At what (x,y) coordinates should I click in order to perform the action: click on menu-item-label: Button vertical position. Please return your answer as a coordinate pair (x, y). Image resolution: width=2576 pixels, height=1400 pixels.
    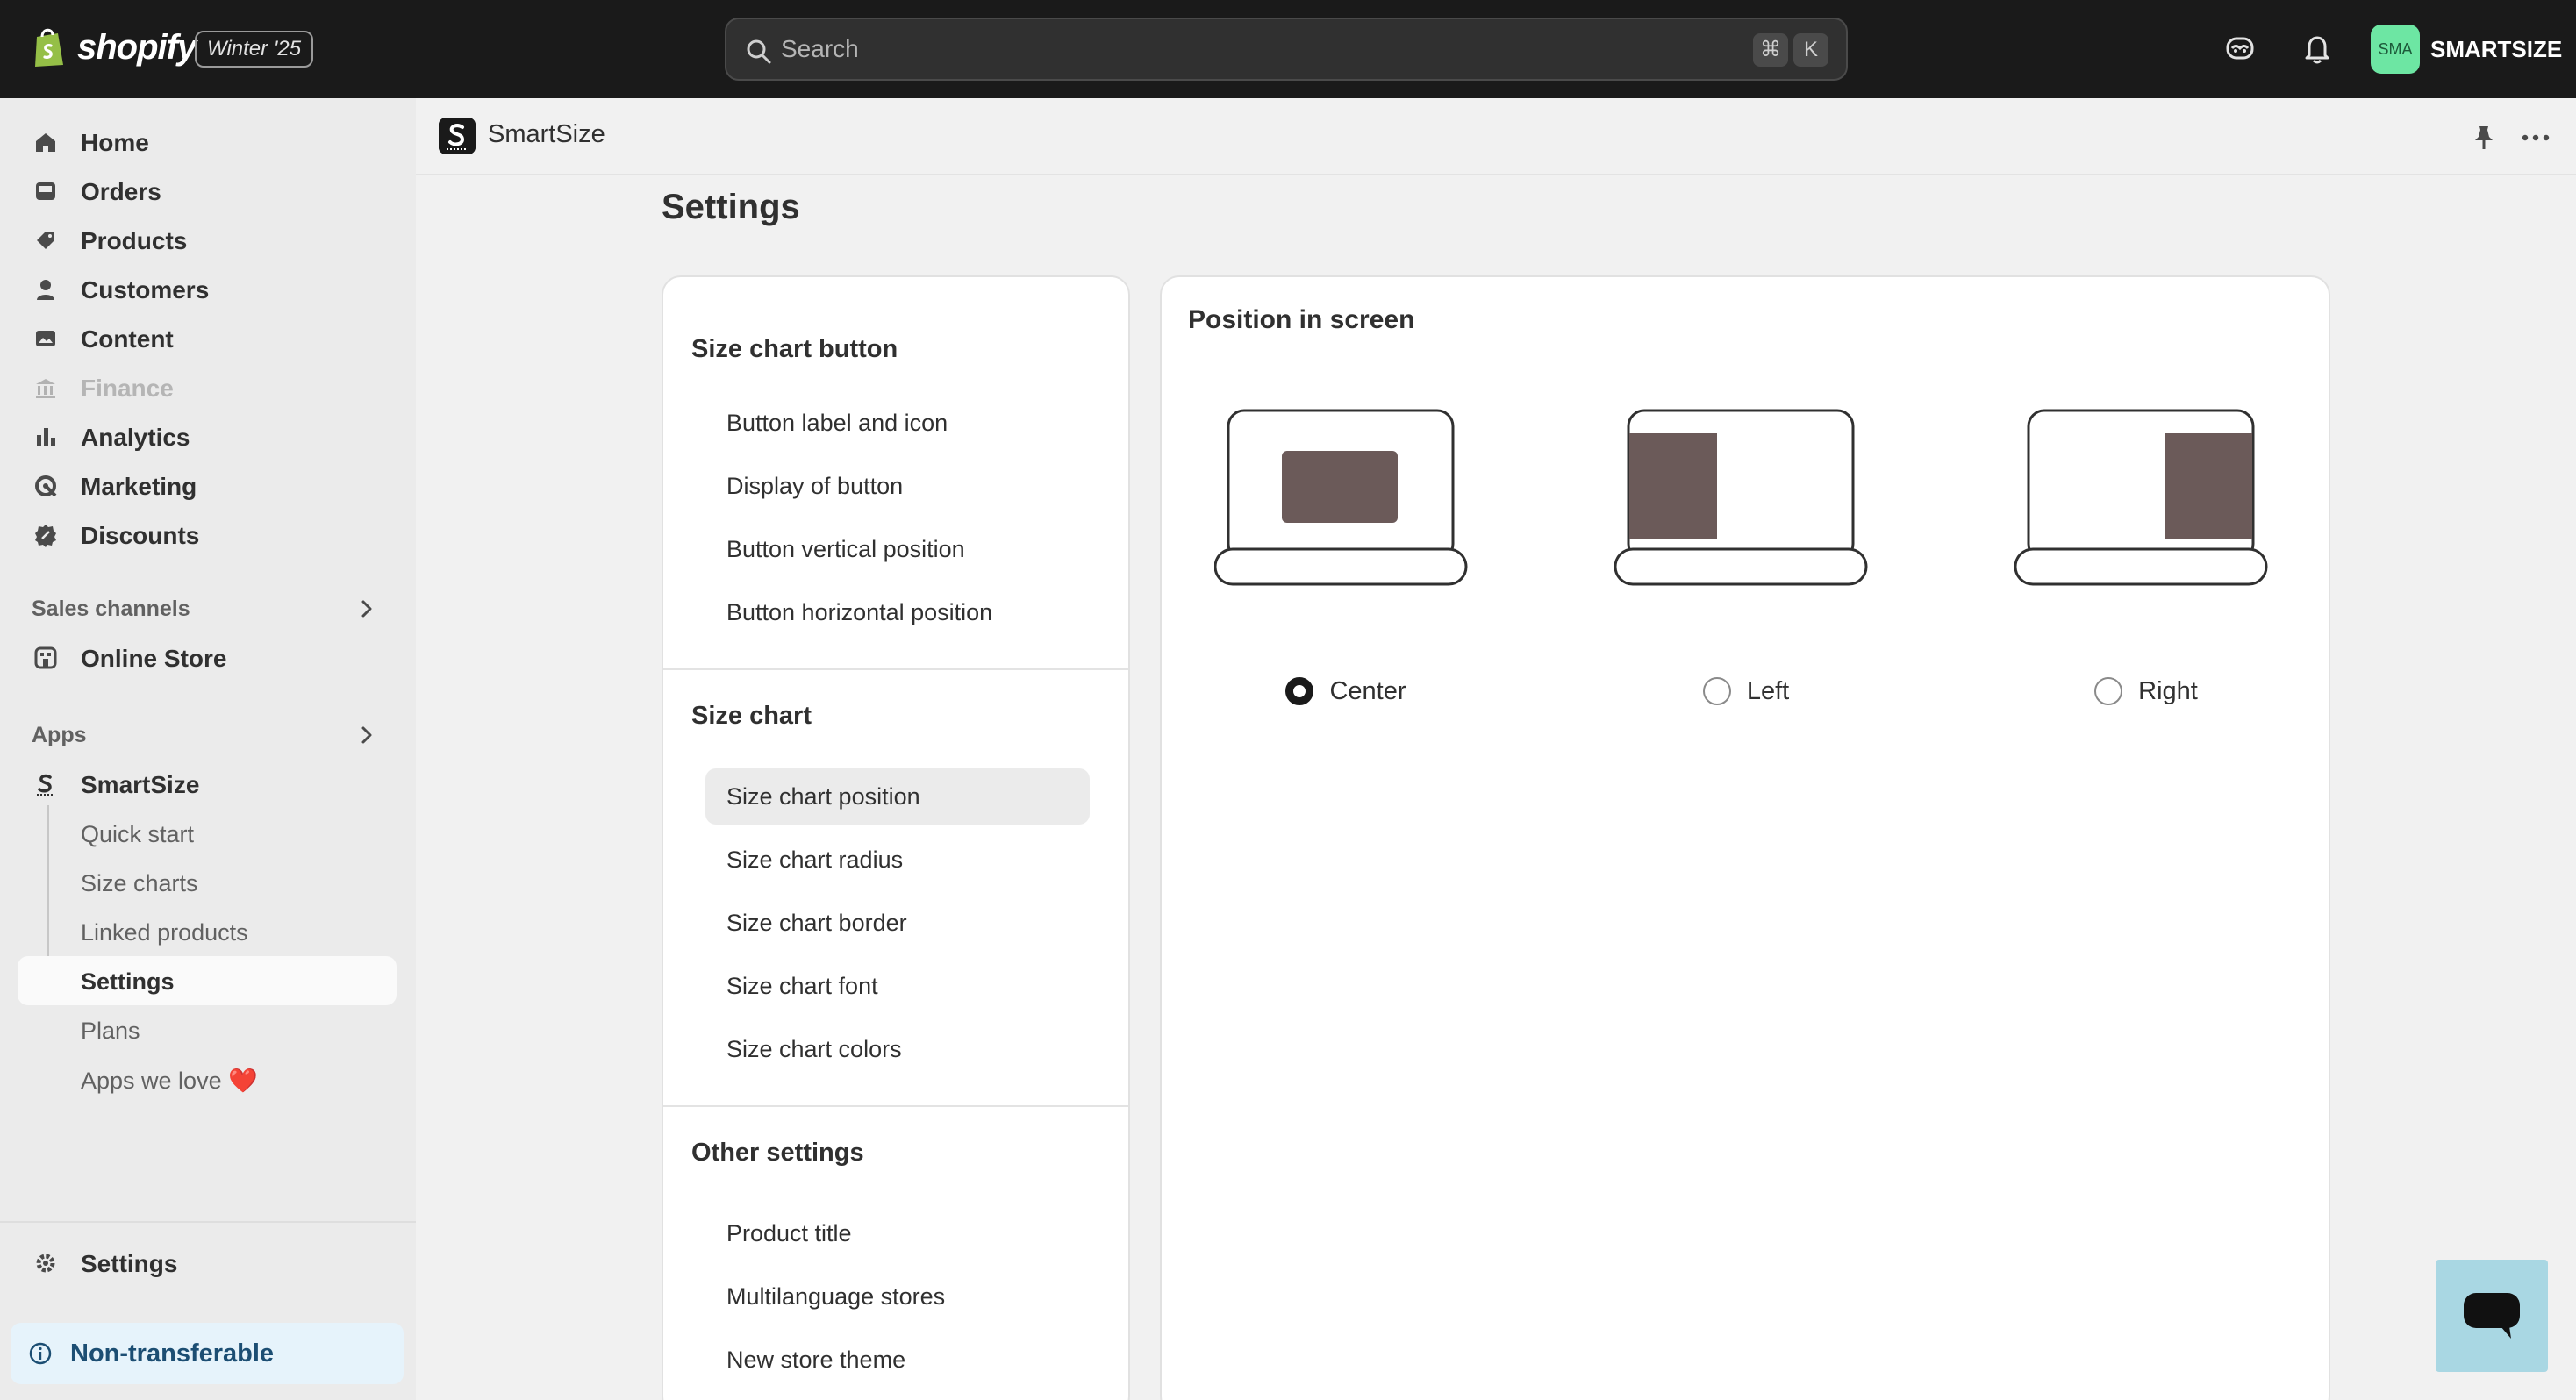
    Looking at the image, I should click on (845, 549).